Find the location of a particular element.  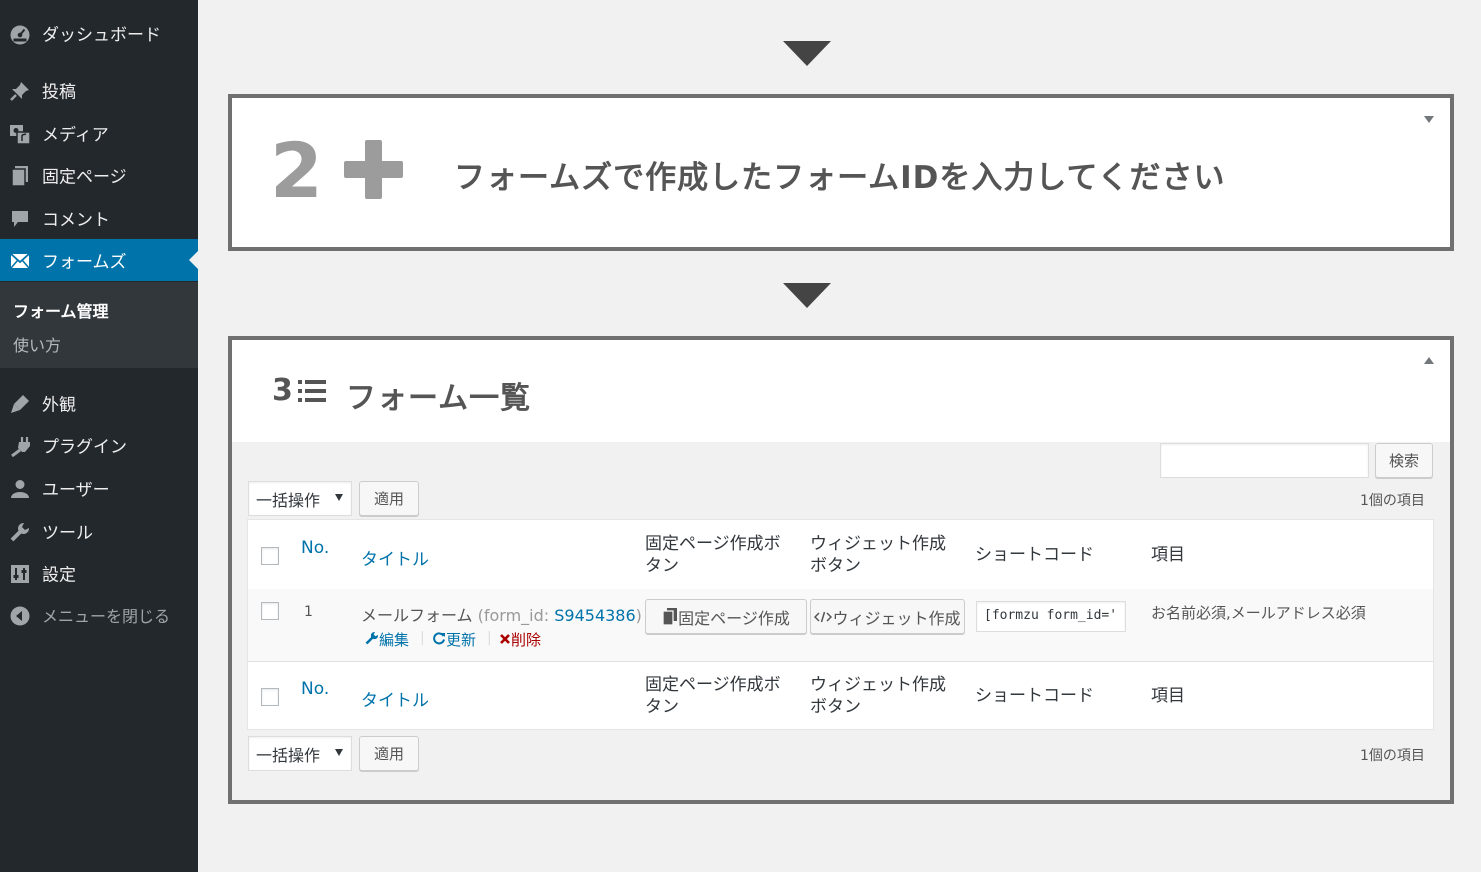

sidebar-item-label: メディア is located at coordinates (75, 135).